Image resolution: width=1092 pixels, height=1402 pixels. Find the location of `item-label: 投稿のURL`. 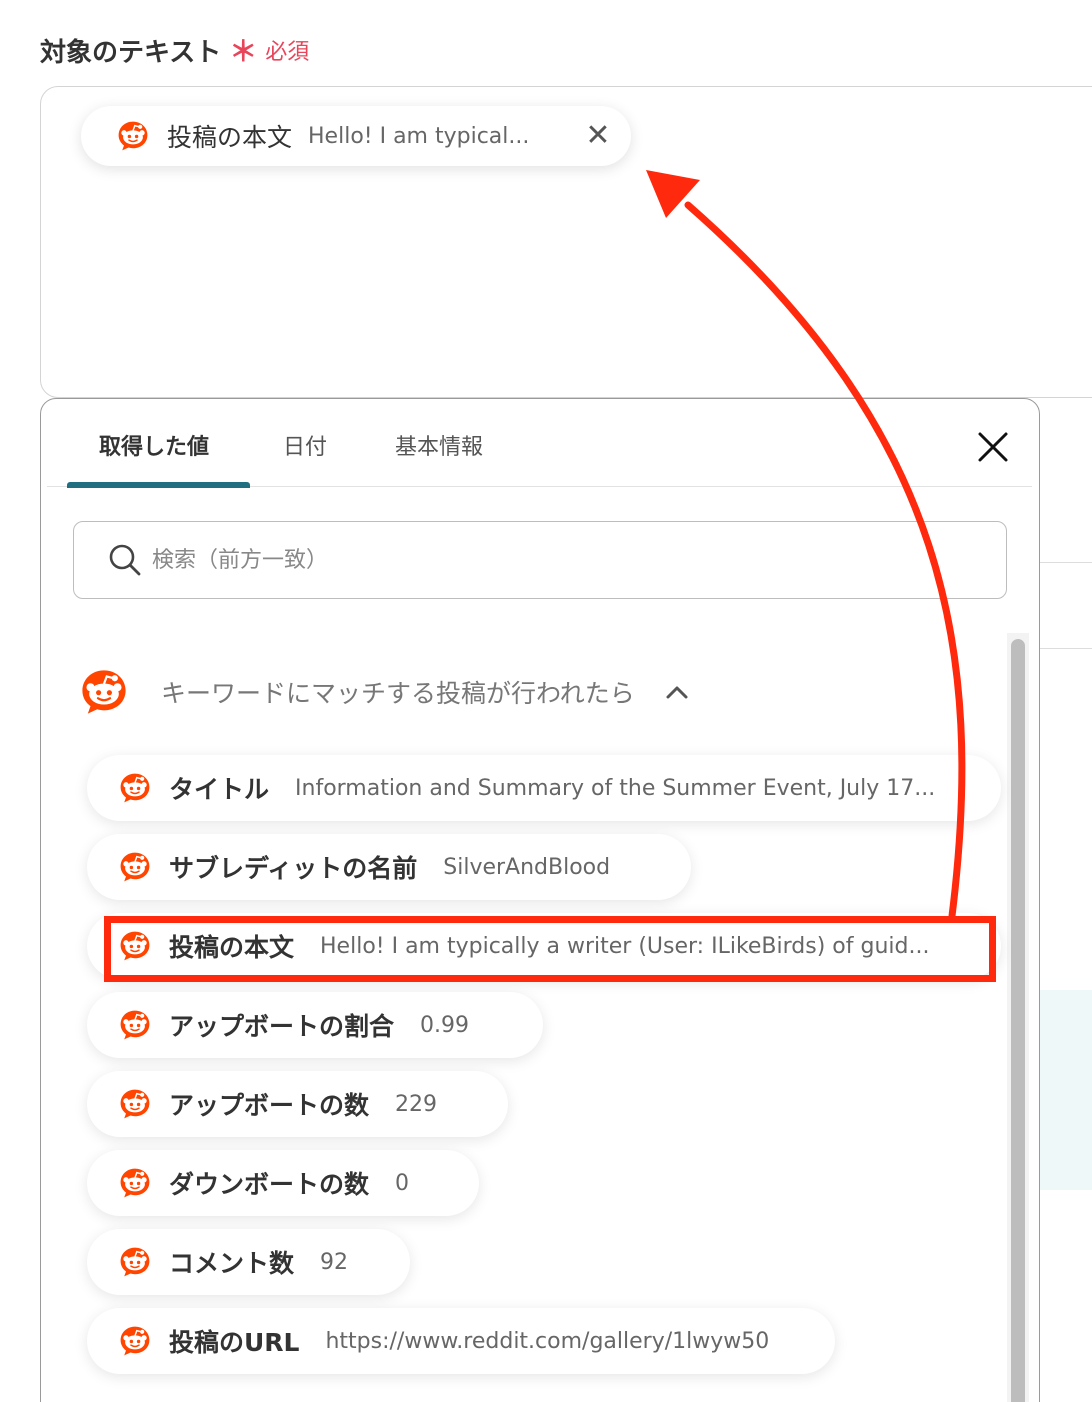

item-label: 投稿のURL is located at coordinates (234, 1342).